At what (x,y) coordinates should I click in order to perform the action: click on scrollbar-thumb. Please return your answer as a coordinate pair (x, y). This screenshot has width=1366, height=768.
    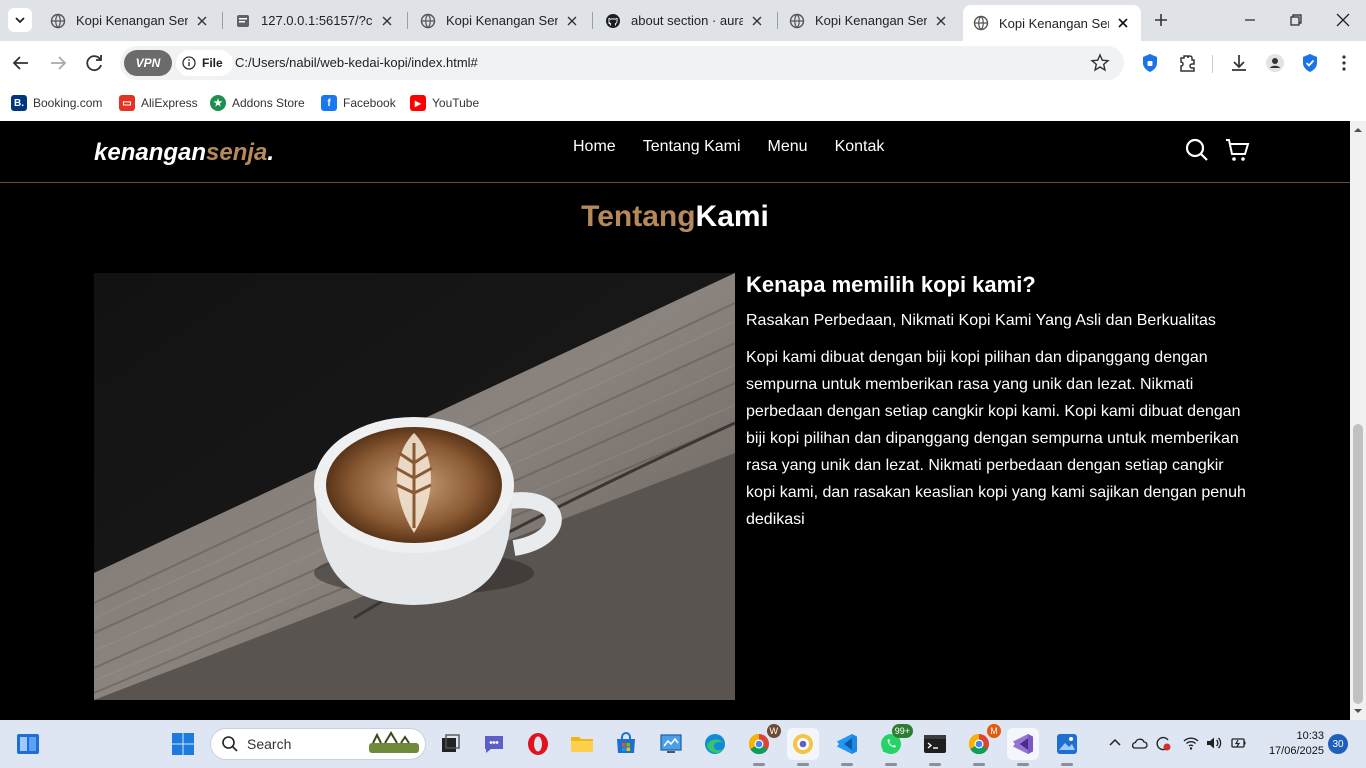
    Looking at the image, I should click on (1358, 564).